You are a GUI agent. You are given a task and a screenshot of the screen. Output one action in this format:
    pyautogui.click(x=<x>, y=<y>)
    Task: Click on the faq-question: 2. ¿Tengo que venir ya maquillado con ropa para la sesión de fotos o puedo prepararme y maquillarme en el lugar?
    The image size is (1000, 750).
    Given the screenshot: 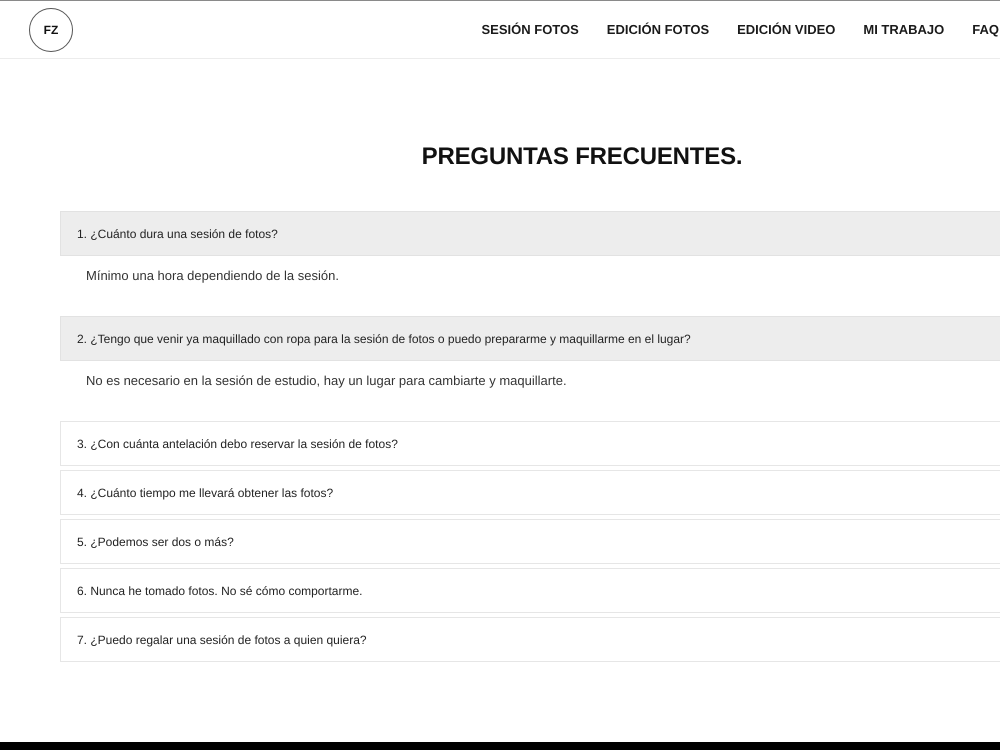 What is the action you would take?
    pyautogui.click(x=530, y=338)
    